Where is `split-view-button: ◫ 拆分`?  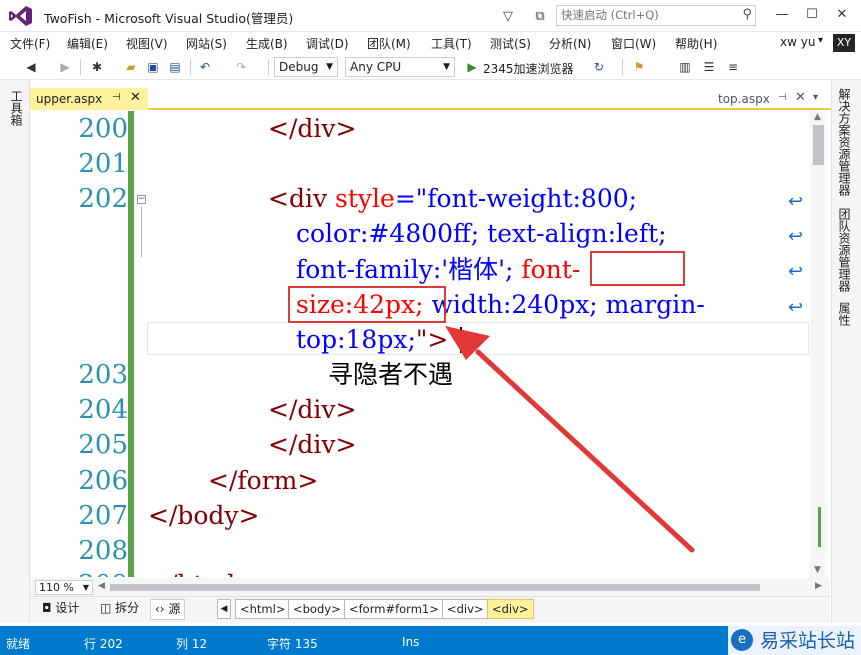
split-view-button: ◫ 拆分 is located at coordinates (119, 609).